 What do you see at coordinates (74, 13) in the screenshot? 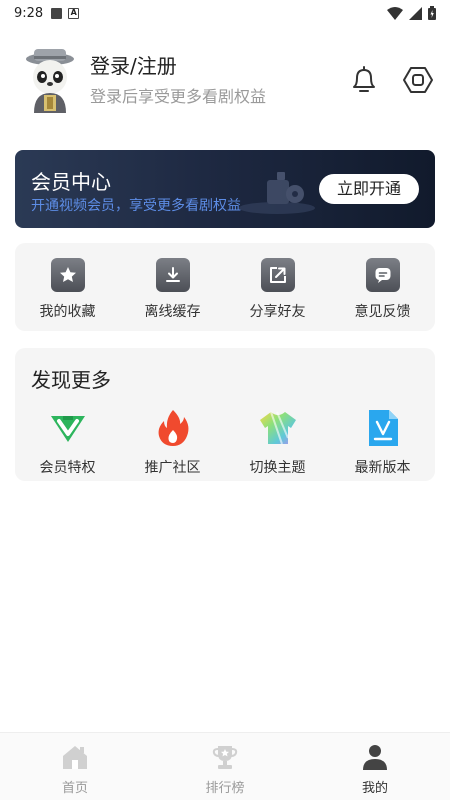
I see `a-notification-icon: A` at bounding box center [74, 13].